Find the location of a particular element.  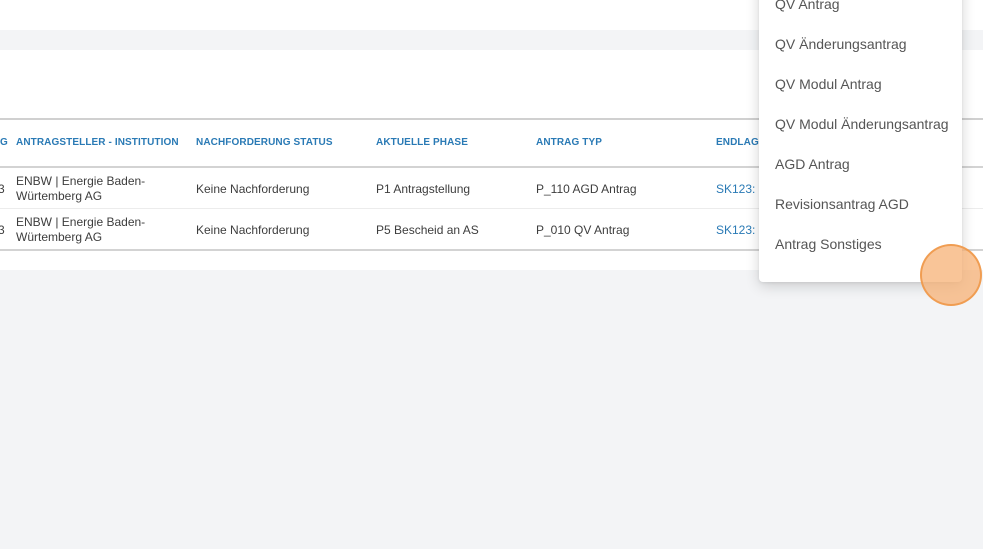

menu-item-qv-modul-aenderungsantrag: QV Modul Änderungsantrag is located at coordinates (862, 124).